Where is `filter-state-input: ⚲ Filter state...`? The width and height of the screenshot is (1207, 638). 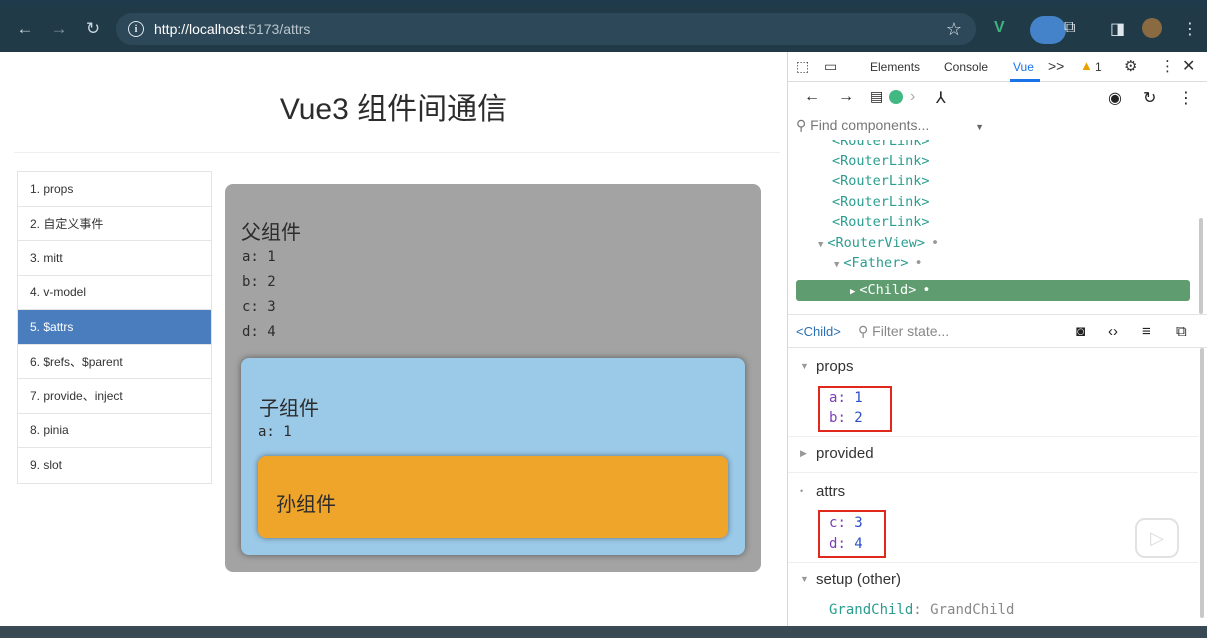
filter-state-input: ⚲ Filter state... is located at coordinates (903, 331).